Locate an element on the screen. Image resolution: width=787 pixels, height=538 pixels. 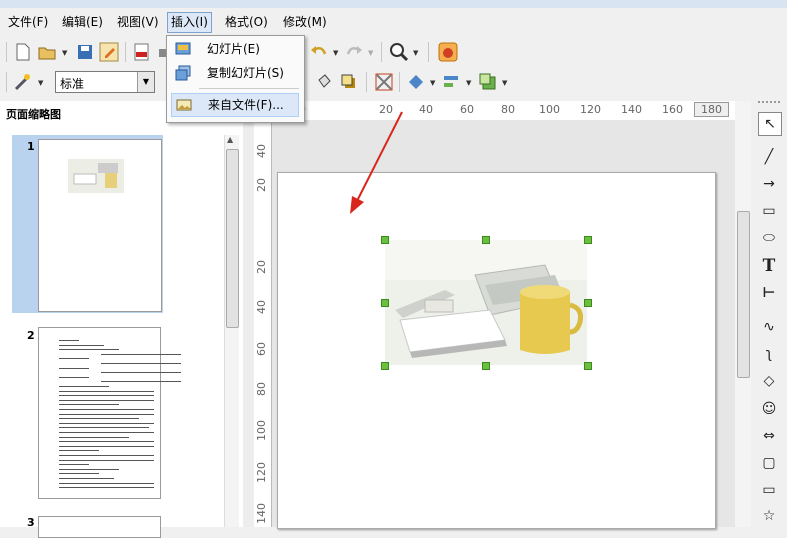
photo-thumbnail is located at coordinates (96, 176).